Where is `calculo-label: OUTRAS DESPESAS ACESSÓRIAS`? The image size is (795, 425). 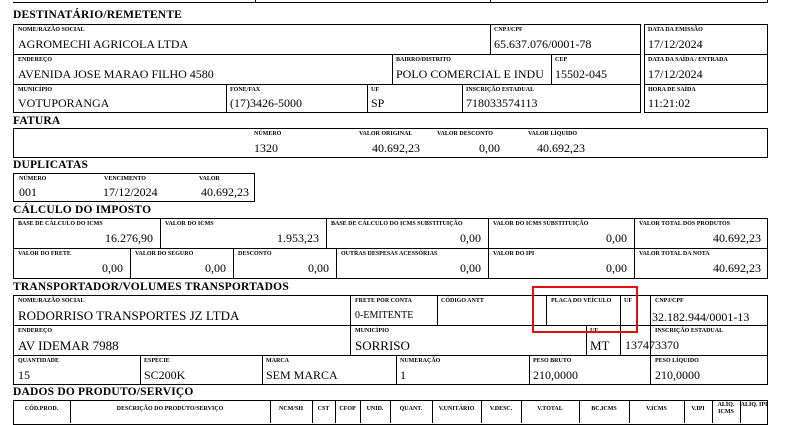 calculo-label: OUTRAS DESPESAS ACESSÓRIAS is located at coordinates (389, 254).